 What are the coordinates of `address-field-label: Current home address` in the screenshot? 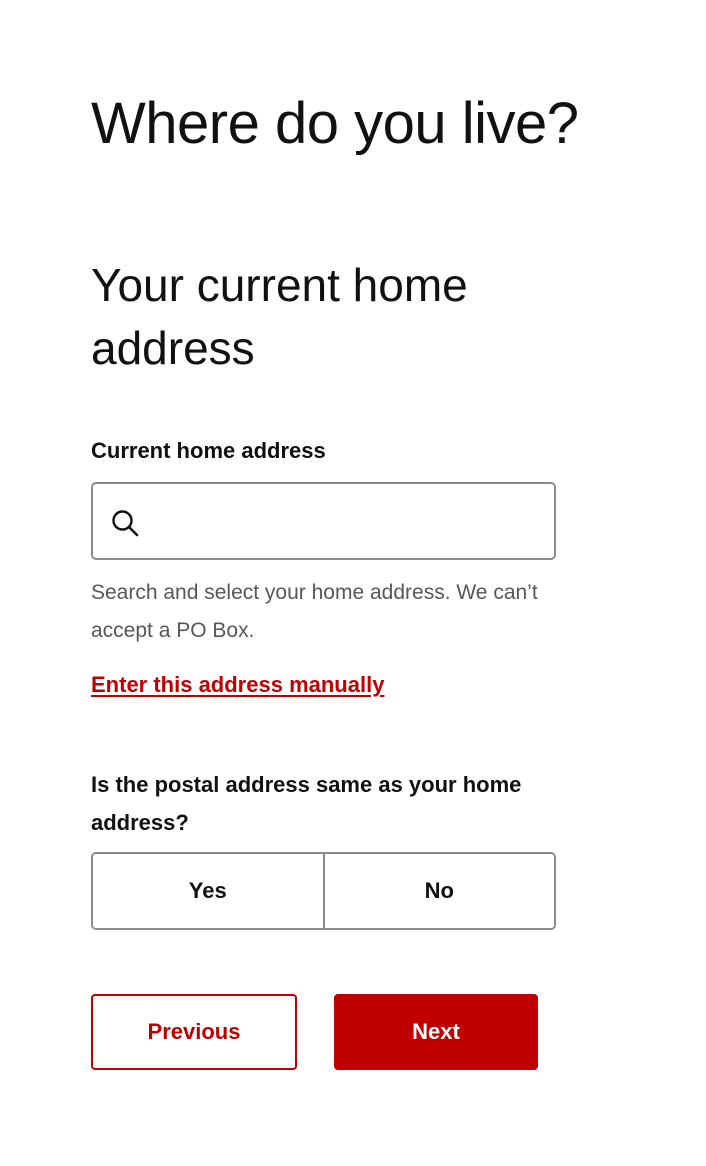 It's located at (208, 450).